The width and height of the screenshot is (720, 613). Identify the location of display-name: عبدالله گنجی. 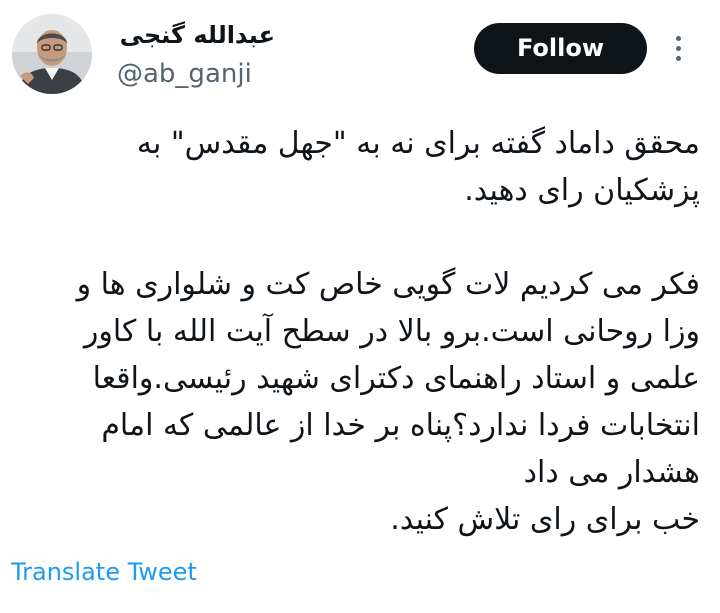
(195, 35).